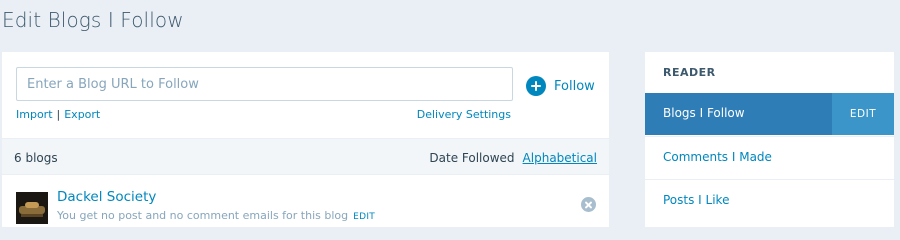 Image resolution: width=900 pixels, height=240 pixels. Describe the element at coordinates (704, 113) in the screenshot. I see `sidebar-item-label: Blogs I Follow` at that location.